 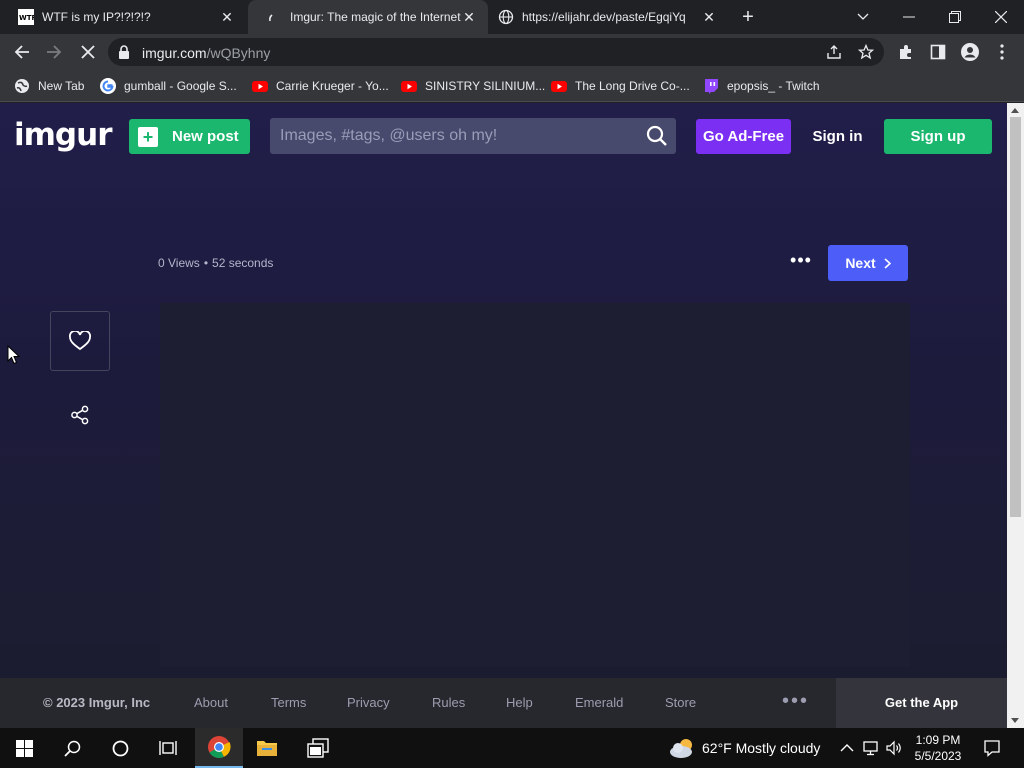 I want to click on taskbar-search-button, so click(x=72, y=748).